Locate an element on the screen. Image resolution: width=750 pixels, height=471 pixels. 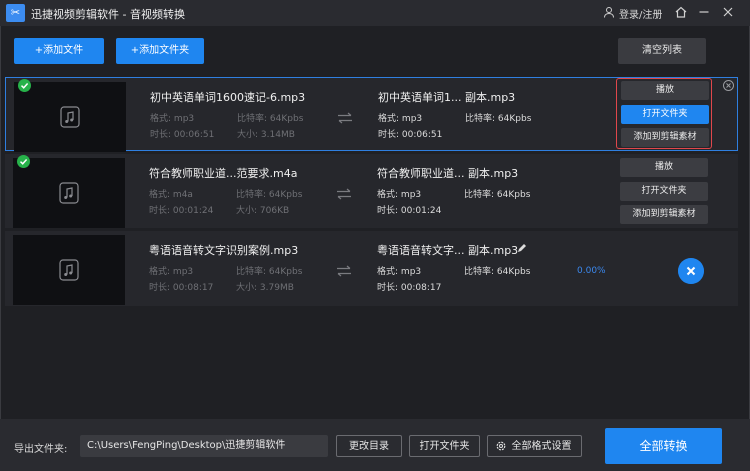
source-file-name: 粤语语音转文字识别案例.mp3 is located at coordinates (224, 250).